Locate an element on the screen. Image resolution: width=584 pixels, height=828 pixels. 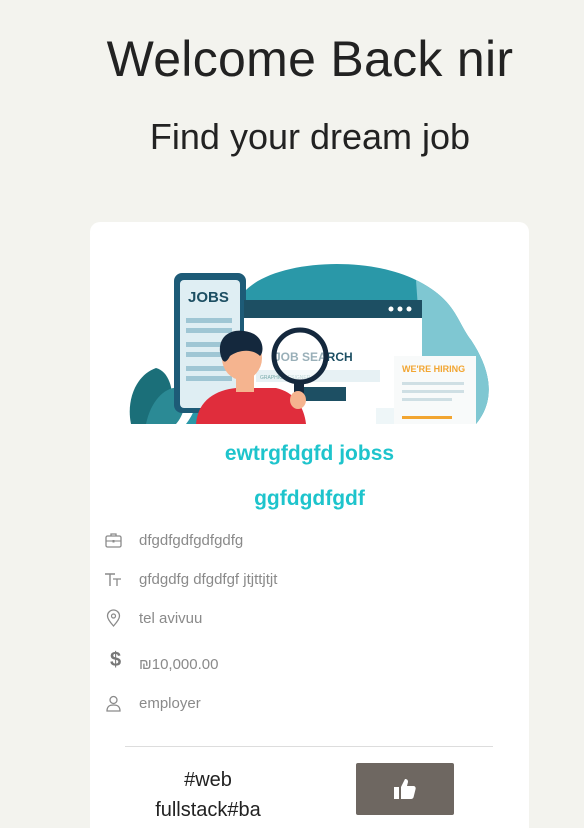
detail-subtitle: gfdgdfg dfgdfgf jtjttjtjt is located at coordinates (208, 579).